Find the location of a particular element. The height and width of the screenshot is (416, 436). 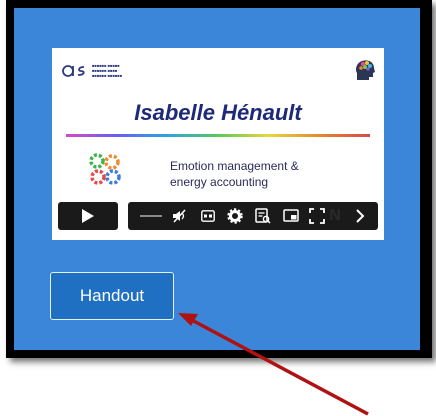

mute-button is located at coordinates (179, 216).